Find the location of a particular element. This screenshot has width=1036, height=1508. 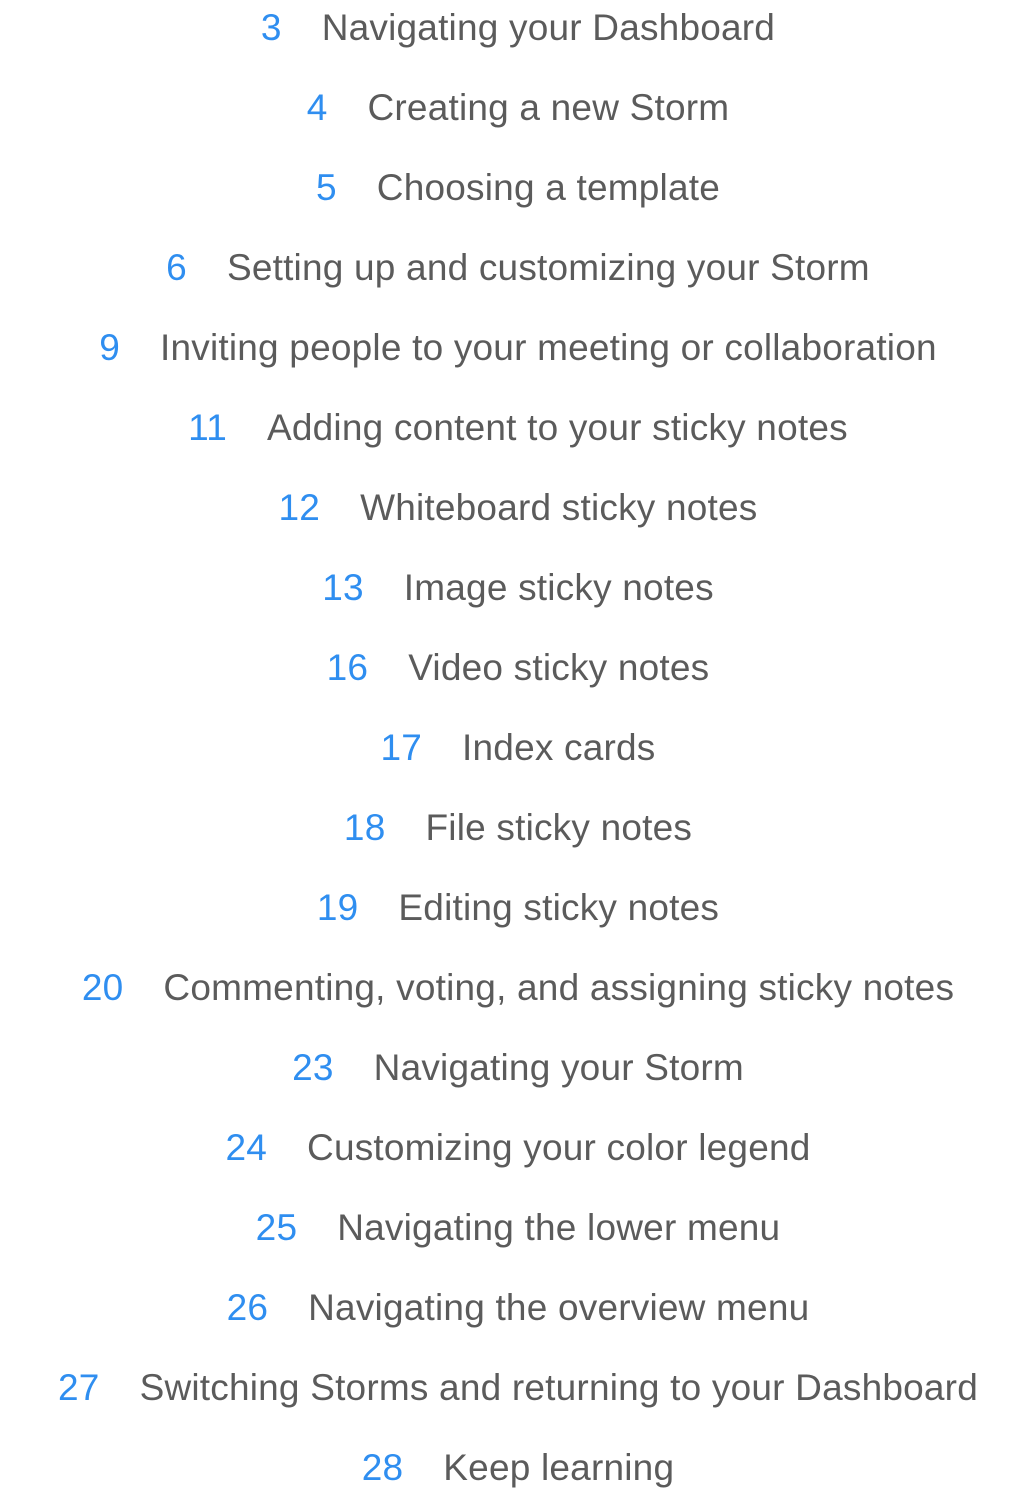

toc-page-number: 19 is located at coordinates (337, 907).